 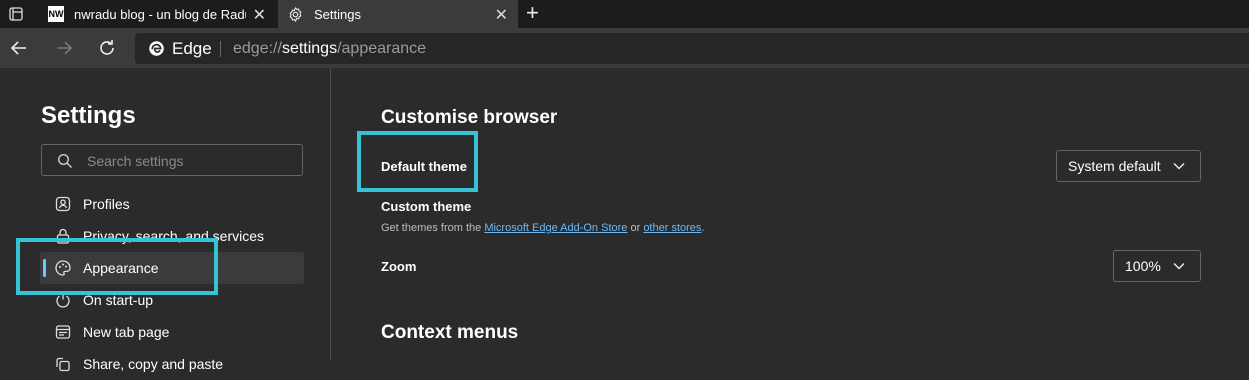 What do you see at coordinates (337, 14) in the screenshot?
I see `tab-label: Settings` at bounding box center [337, 14].